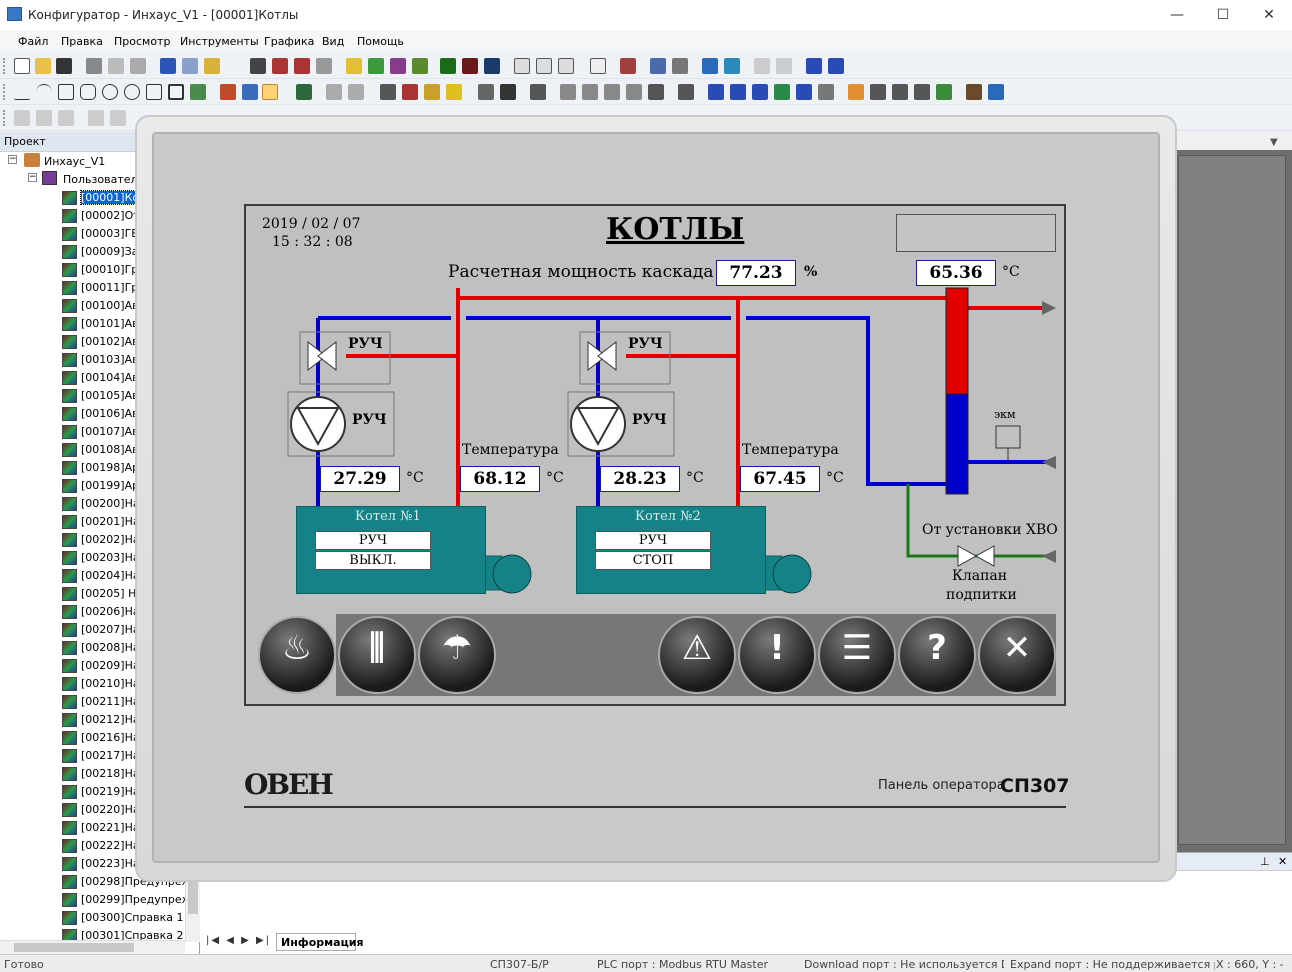  Describe the element at coordinates (92, 933) in the screenshot. I see `tree-item: [00301]Справка 2` at that location.